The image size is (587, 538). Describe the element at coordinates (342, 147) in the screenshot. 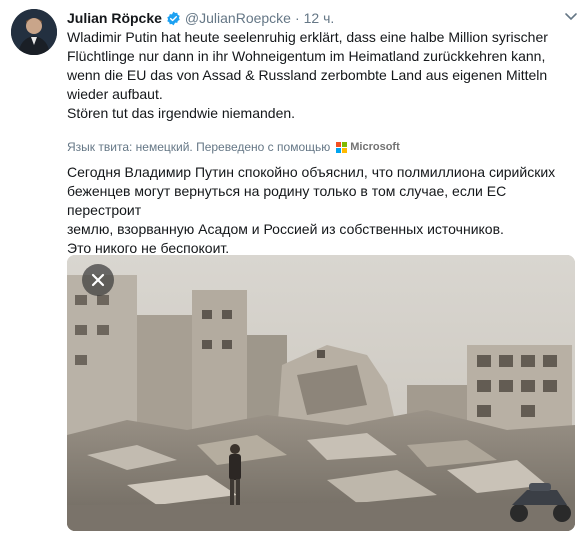

I see `microsoft-logo-icon` at that location.